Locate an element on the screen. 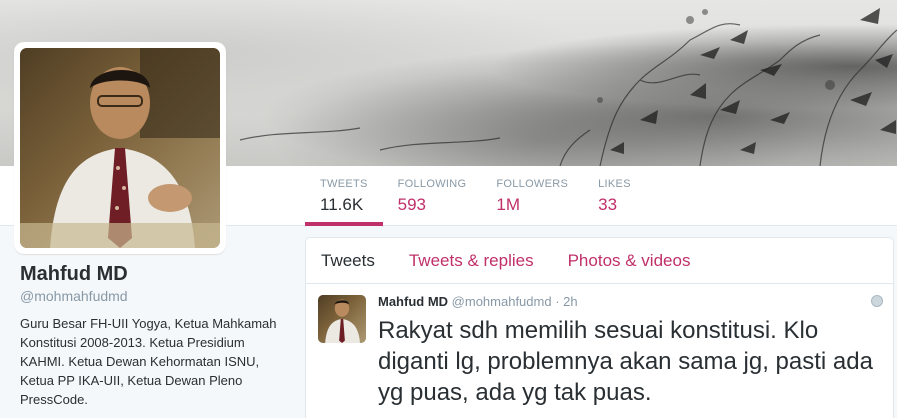 The height and width of the screenshot is (418, 897). tweet-timestamp: 2h is located at coordinates (570, 301).